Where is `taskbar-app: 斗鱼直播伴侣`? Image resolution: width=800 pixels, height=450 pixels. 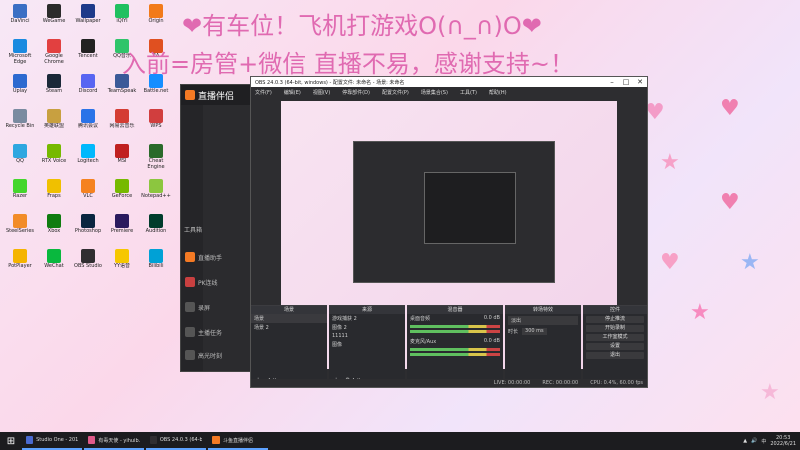
taskbar-app: 斗鱼直播伴侣 is located at coordinates (238, 441).